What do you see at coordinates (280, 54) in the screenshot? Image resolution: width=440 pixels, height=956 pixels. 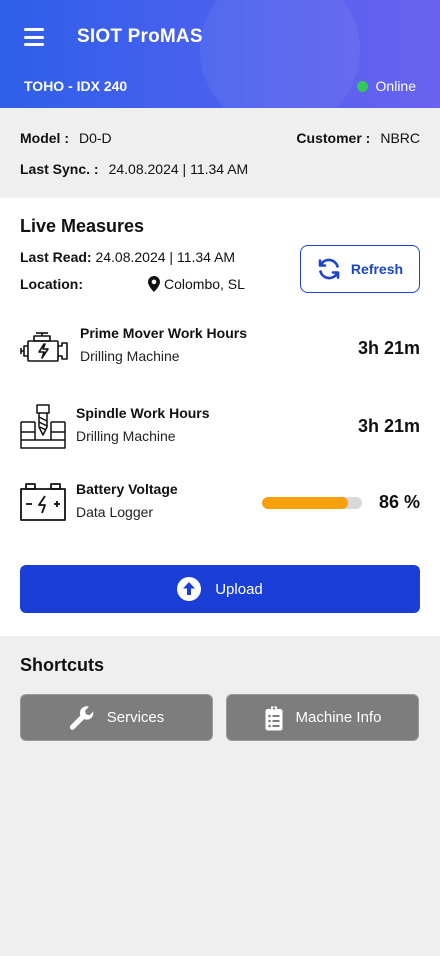 I see `header-decoration` at bounding box center [280, 54].